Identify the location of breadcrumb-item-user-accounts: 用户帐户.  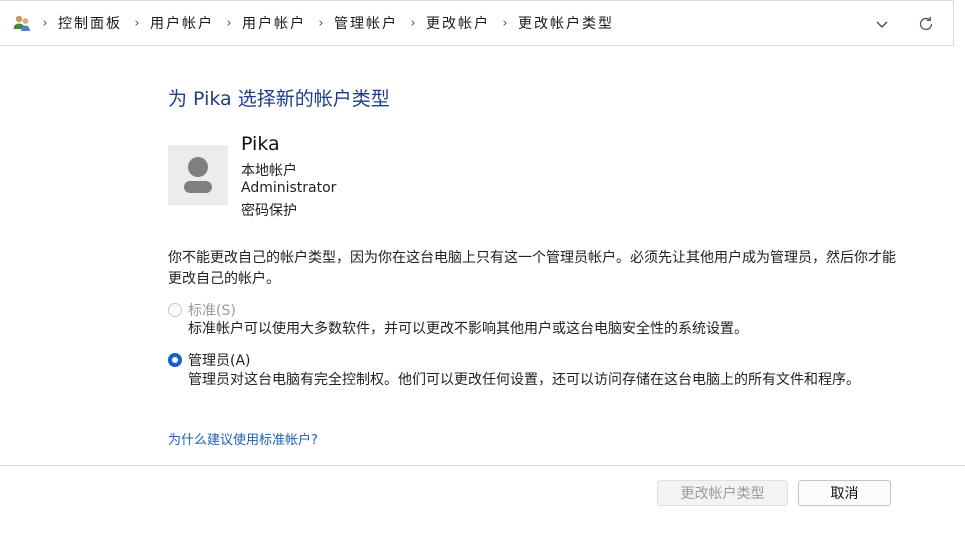
(183, 23).